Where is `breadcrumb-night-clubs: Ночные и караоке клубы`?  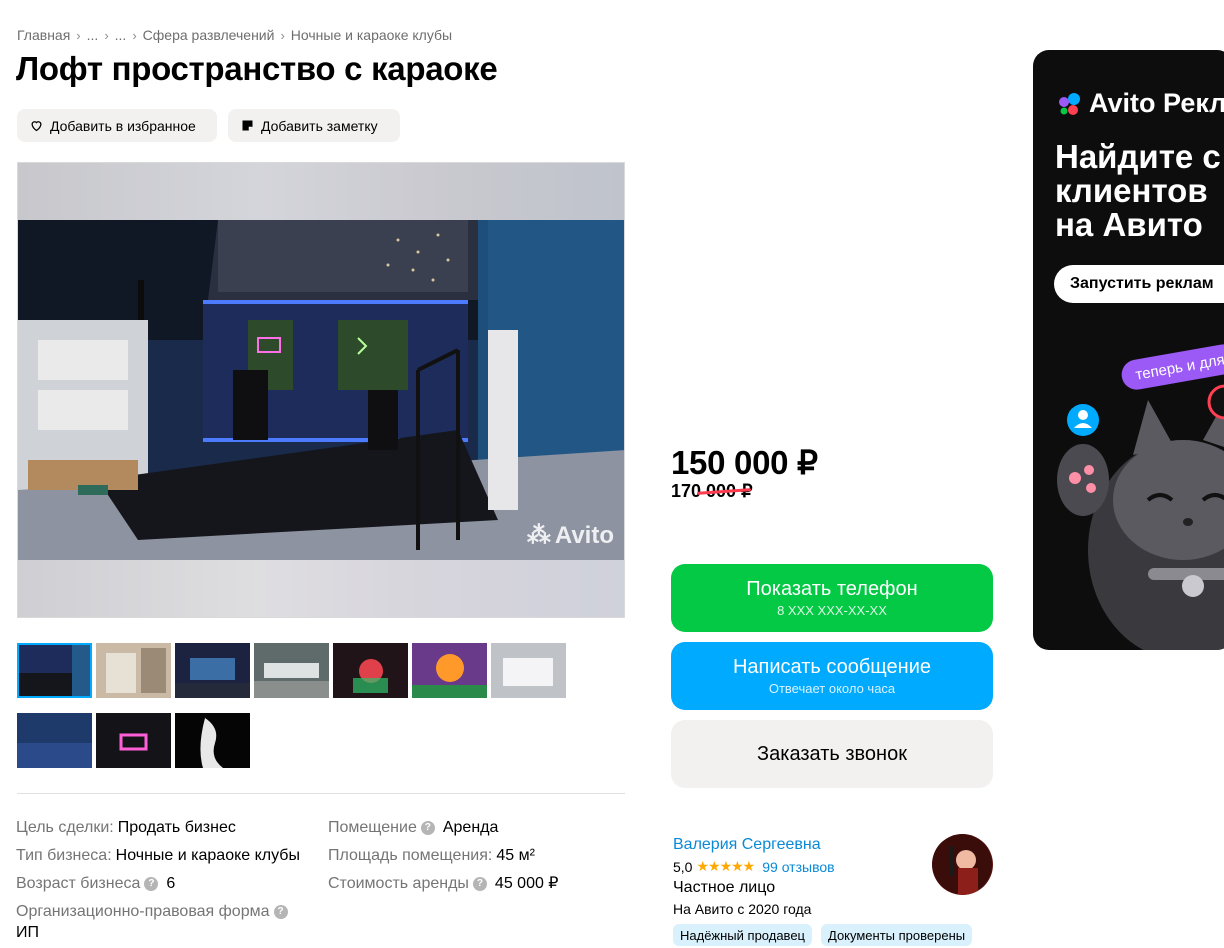
breadcrumb-night-clubs: Ночные и караоке клубы is located at coordinates (371, 35).